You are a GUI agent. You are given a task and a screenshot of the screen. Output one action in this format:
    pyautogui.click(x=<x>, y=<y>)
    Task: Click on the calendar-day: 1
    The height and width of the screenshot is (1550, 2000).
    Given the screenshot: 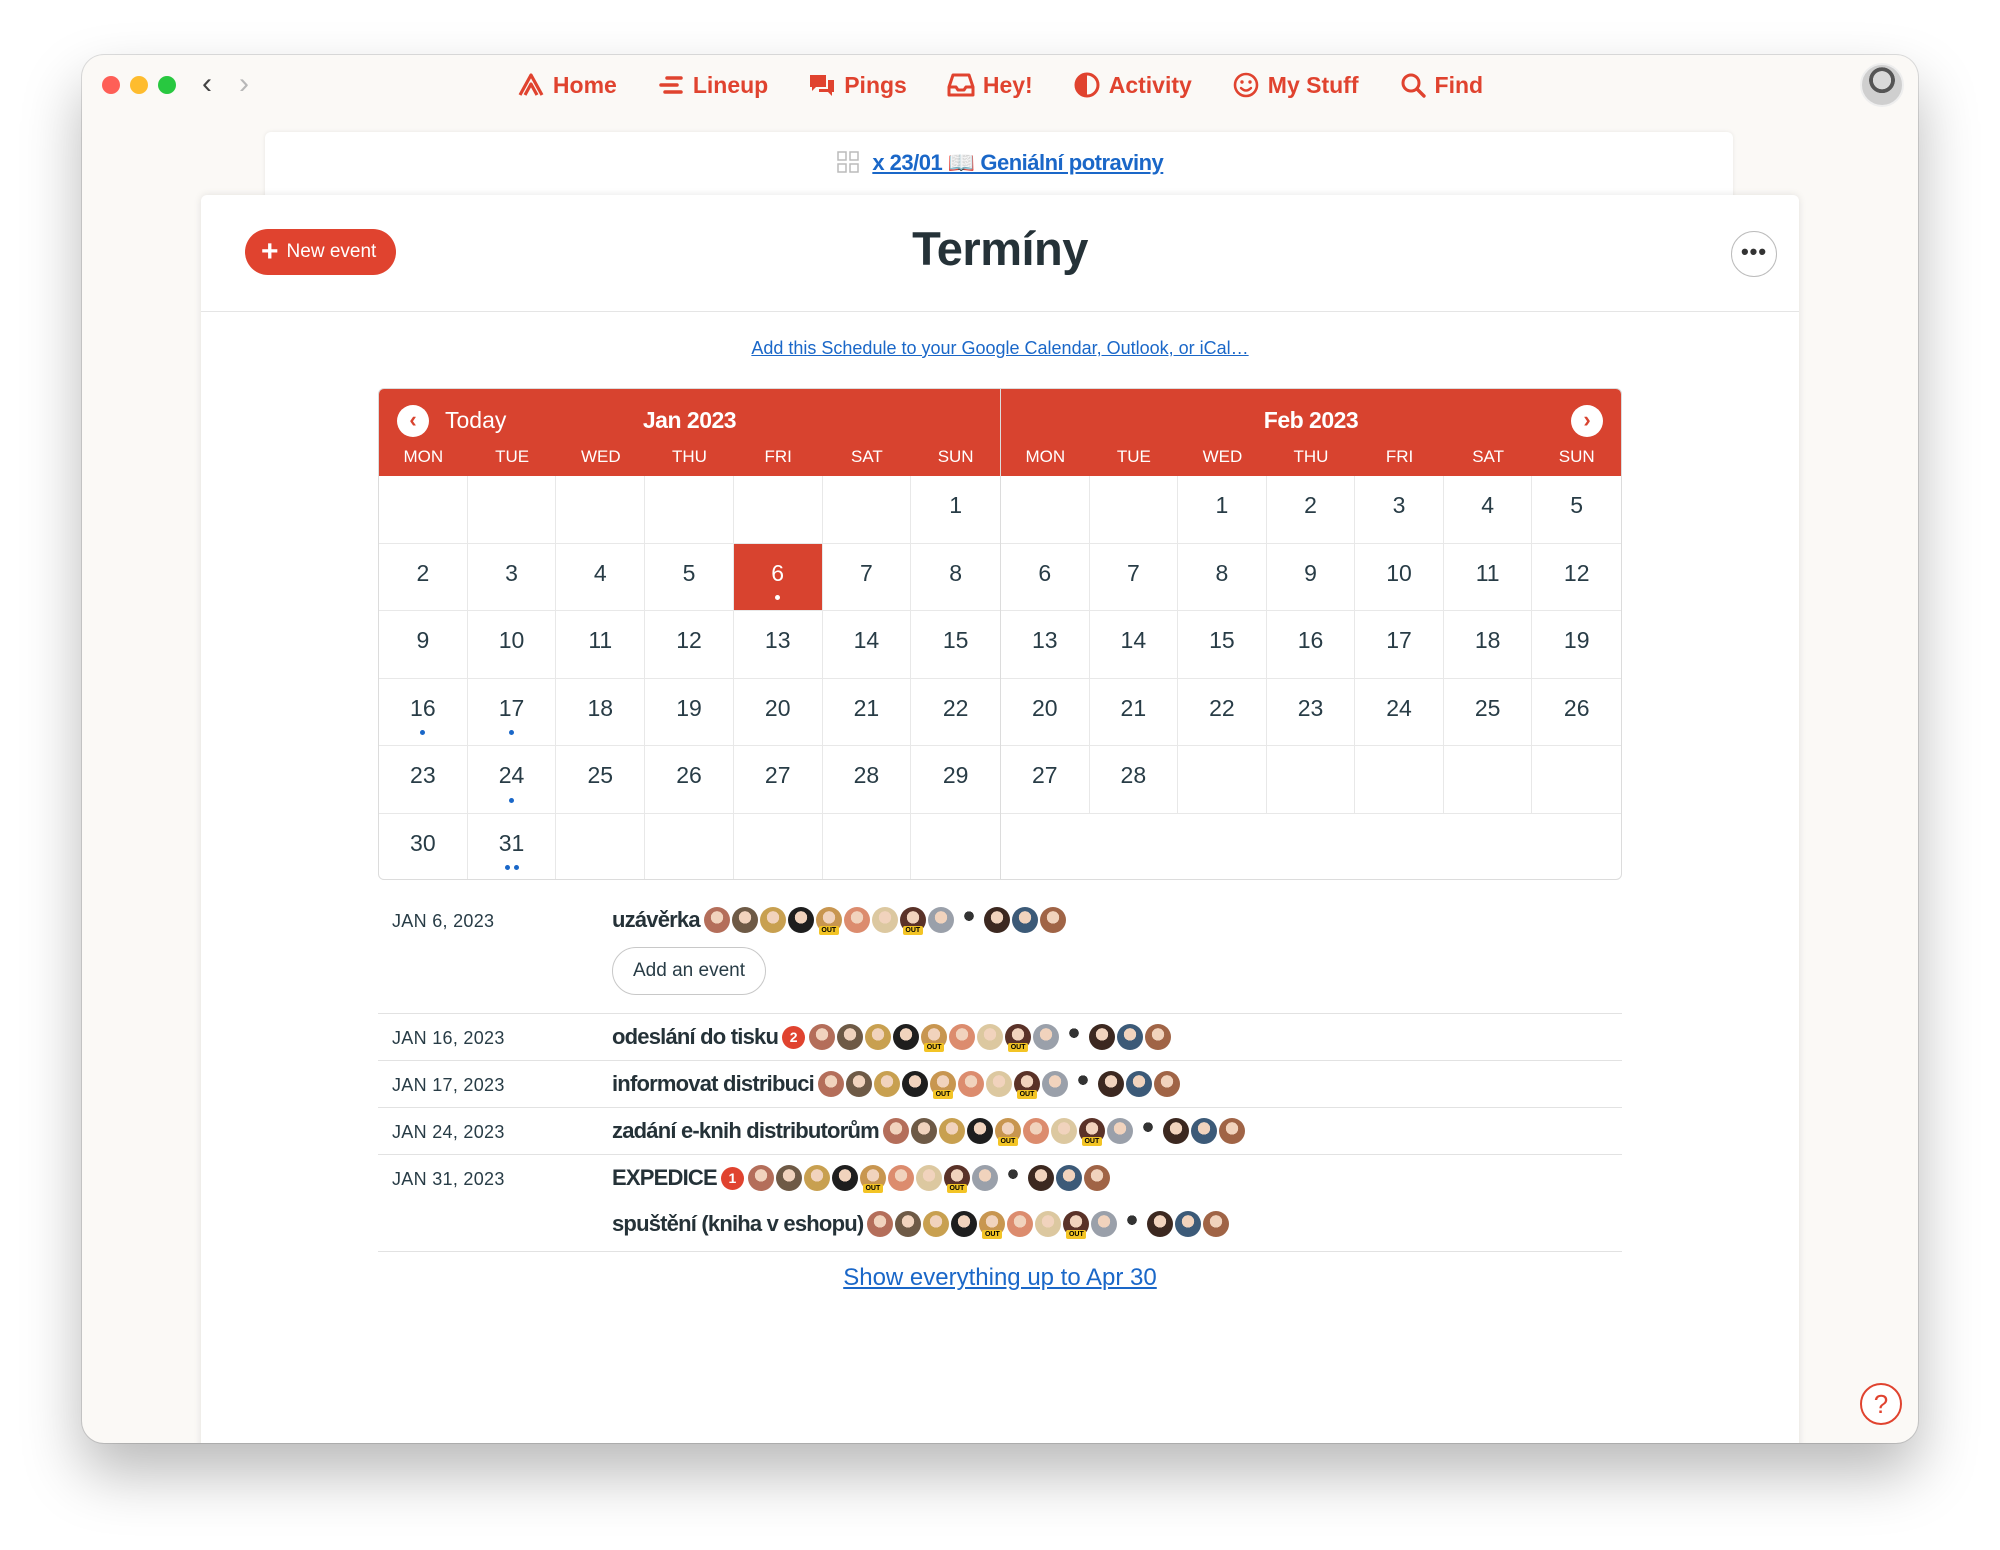 What is the action you would take?
    pyautogui.click(x=955, y=510)
    